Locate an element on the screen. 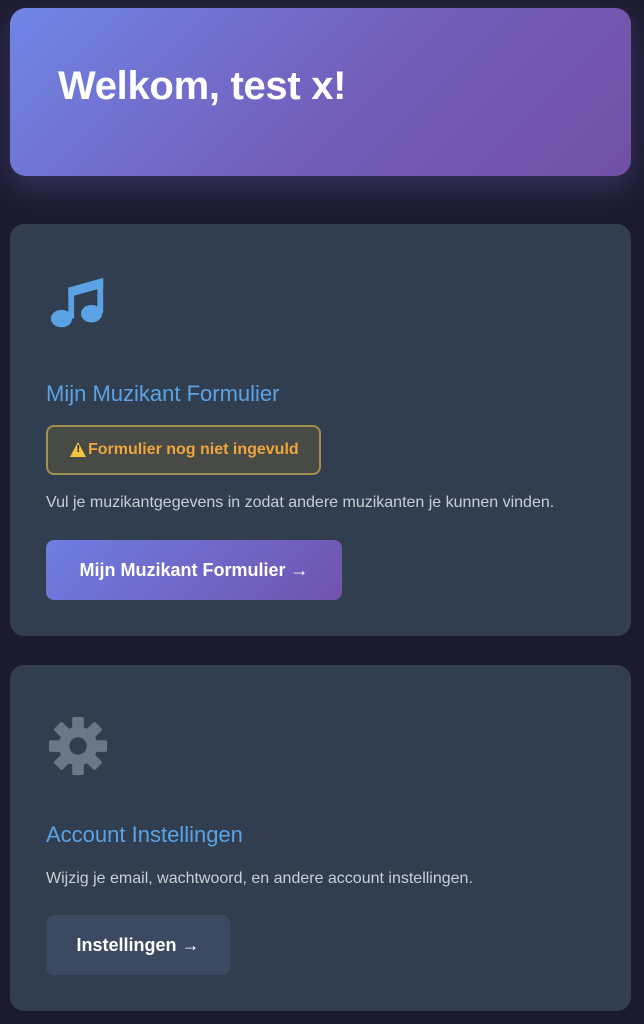 Image resolution: width=644 pixels, height=1024 pixels. musician-form-button-label: Mijn Muzikant Formulier → is located at coordinates (194, 569).